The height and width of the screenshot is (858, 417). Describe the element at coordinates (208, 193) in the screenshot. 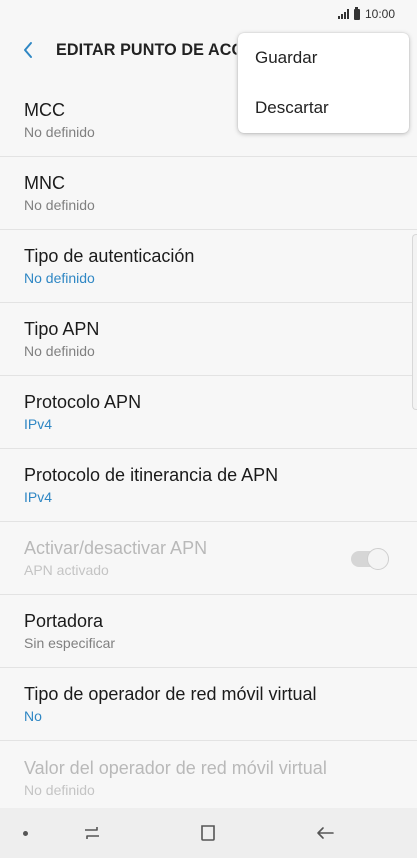

I see `setting-mnc: MNC No definido` at that location.